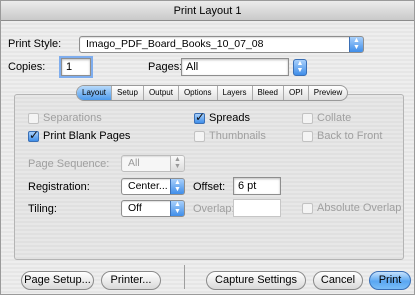 The height and width of the screenshot is (295, 415). What do you see at coordinates (153, 163) in the screenshot?
I see `page-sequence-popup: All ▲ ▼` at bounding box center [153, 163].